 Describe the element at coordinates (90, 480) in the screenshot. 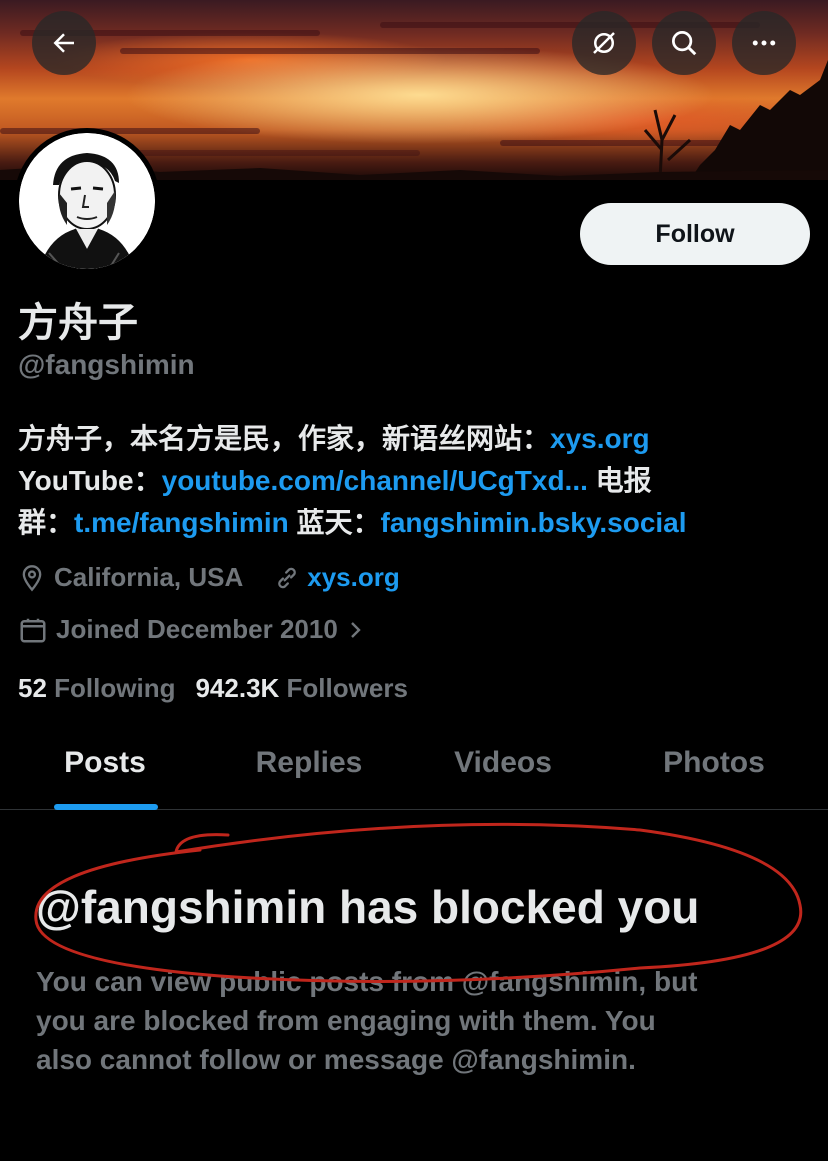

I see `bio-text: YouTube：` at that location.